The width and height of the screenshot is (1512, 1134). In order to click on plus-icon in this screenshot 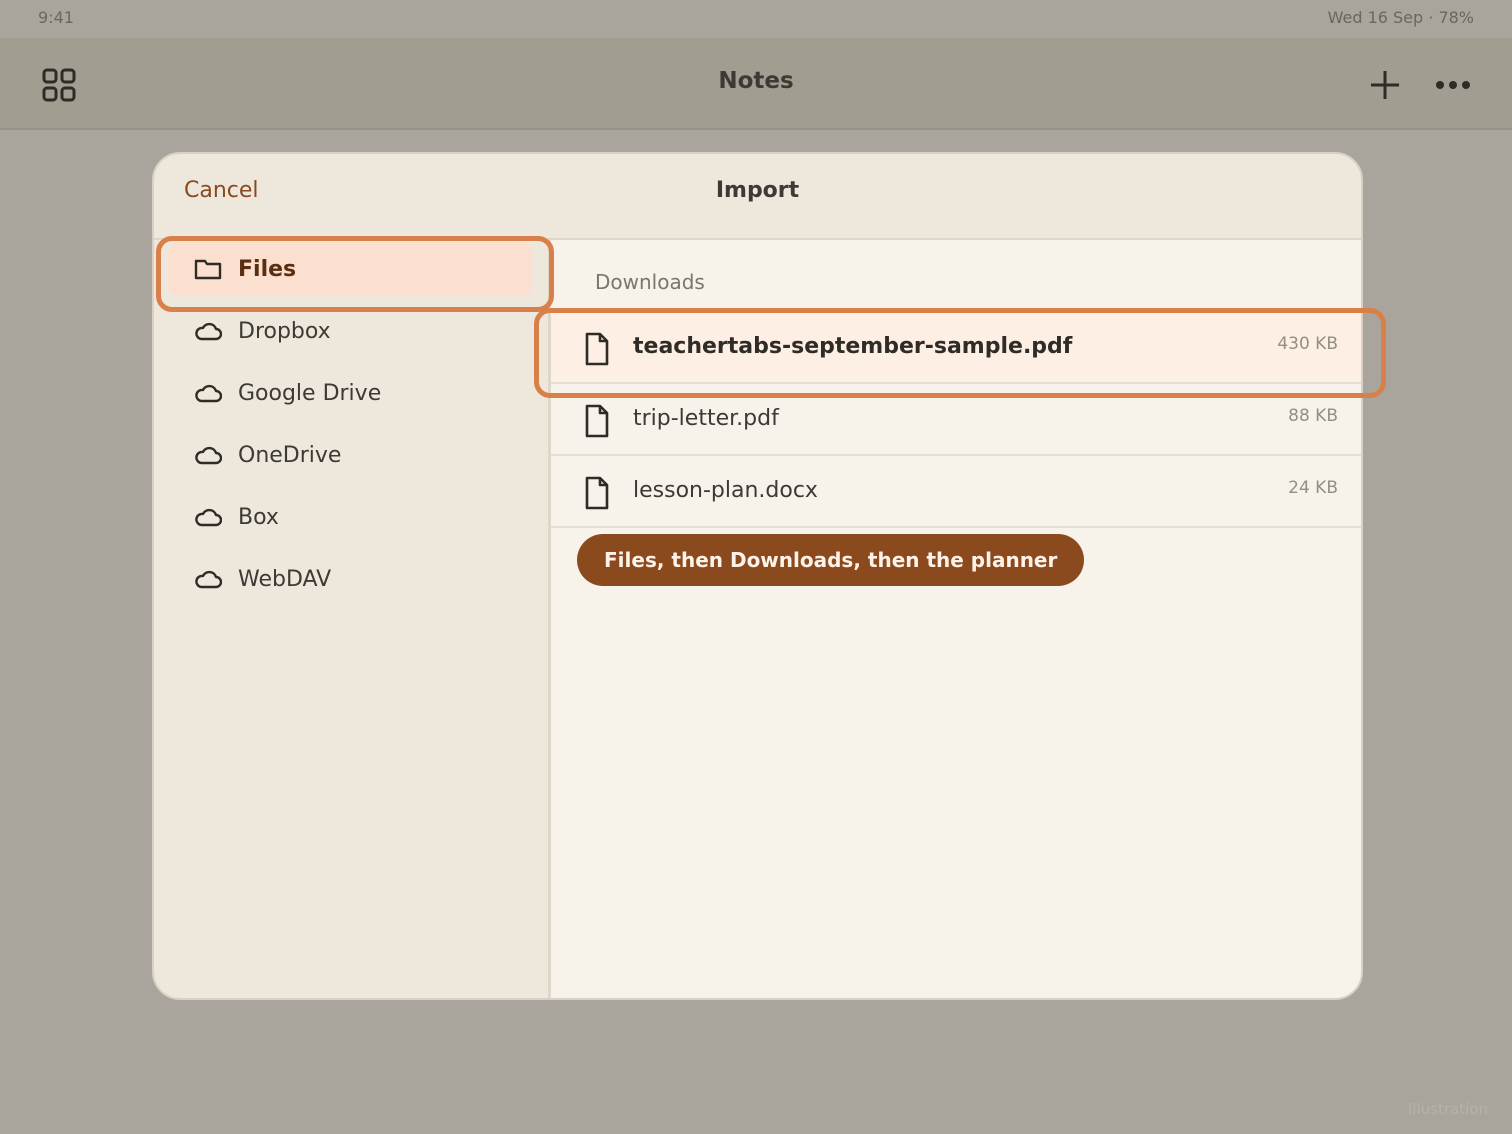, I will do `click(1385, 85)`.